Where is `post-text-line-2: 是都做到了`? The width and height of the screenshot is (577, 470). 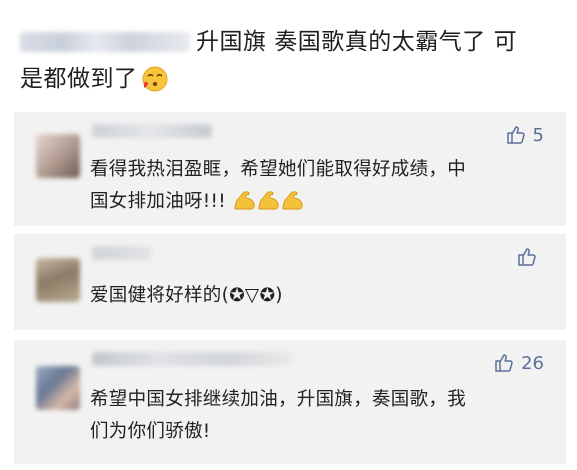
post-text-line-2: 是都做到了 is located at coordinates (79, 79).